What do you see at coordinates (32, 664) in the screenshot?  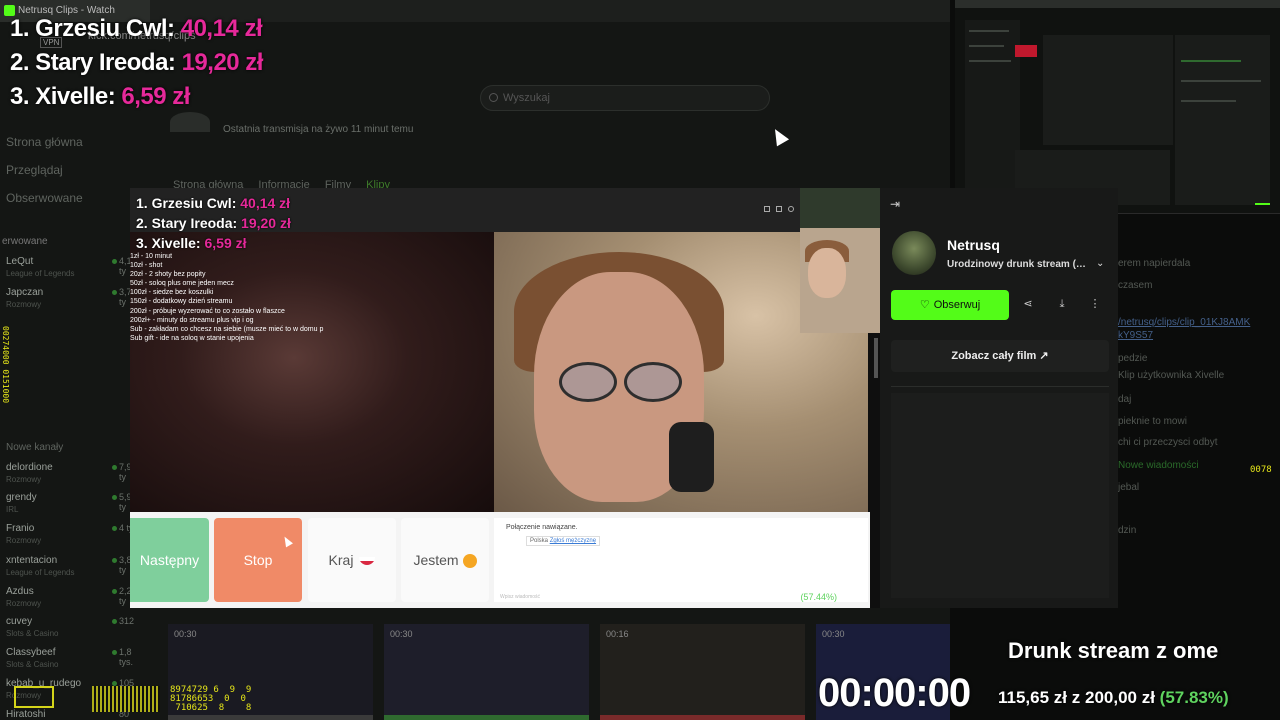 I see `channel-category: Slots & Casino` at bounding box center [32, 664].